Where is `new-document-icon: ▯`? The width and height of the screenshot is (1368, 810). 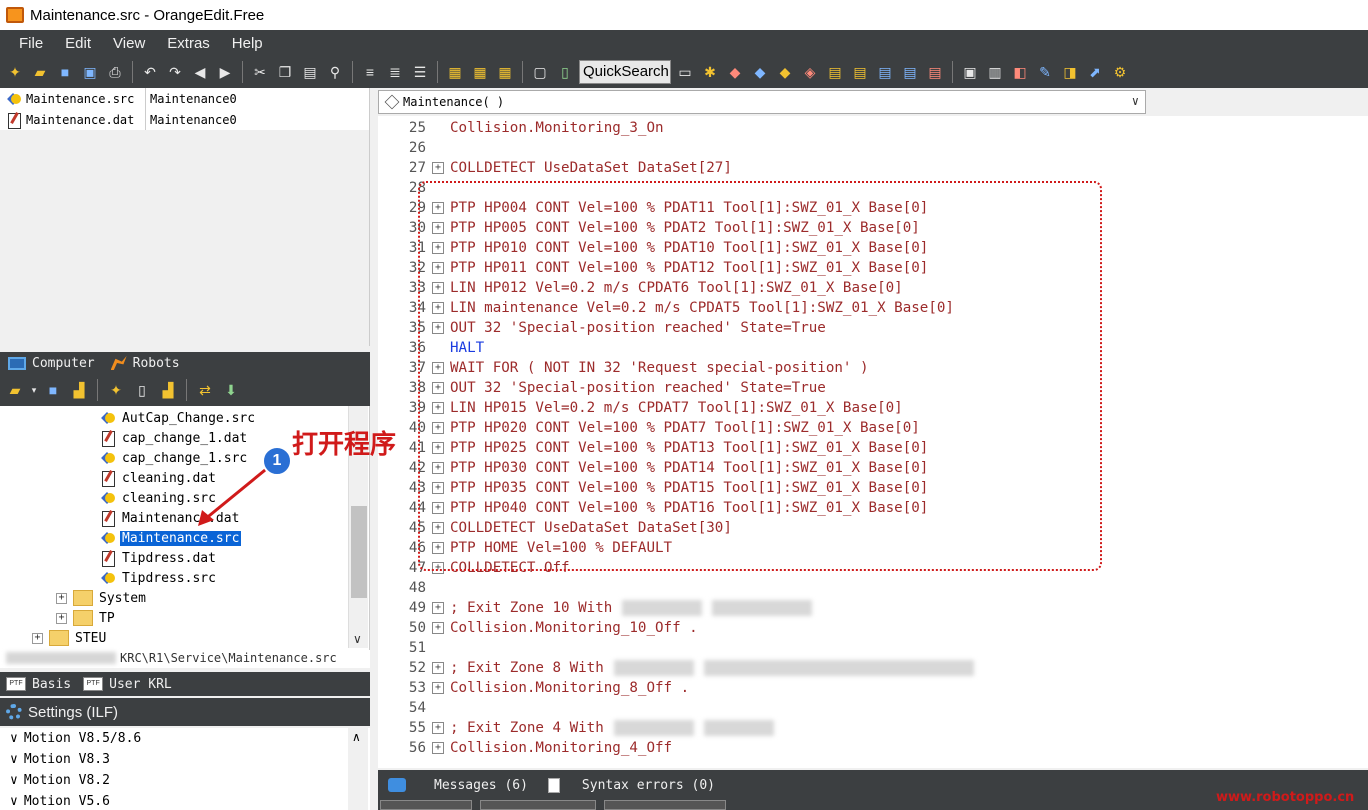
new-document-icon: ▯ is located at coordinates (142, 390).